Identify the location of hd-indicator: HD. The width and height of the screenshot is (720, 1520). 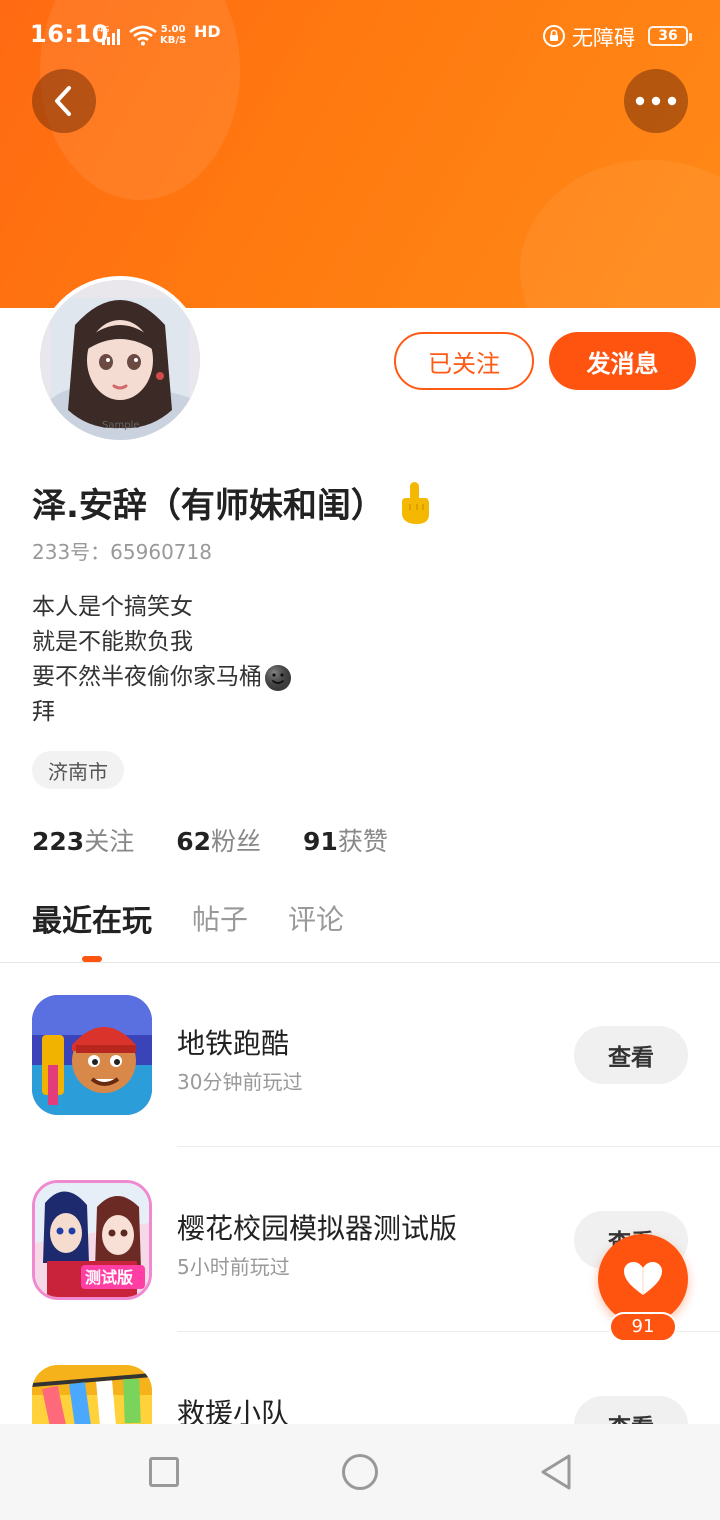
(207, 31).